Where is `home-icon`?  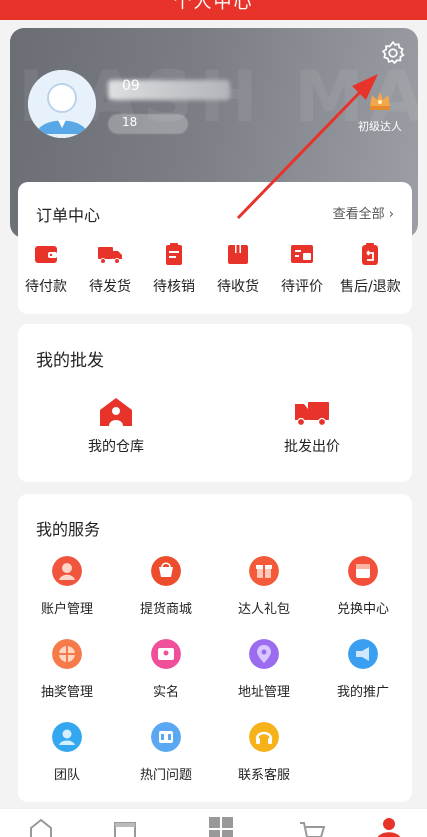
home-icon is located at coordinates (41, 827).